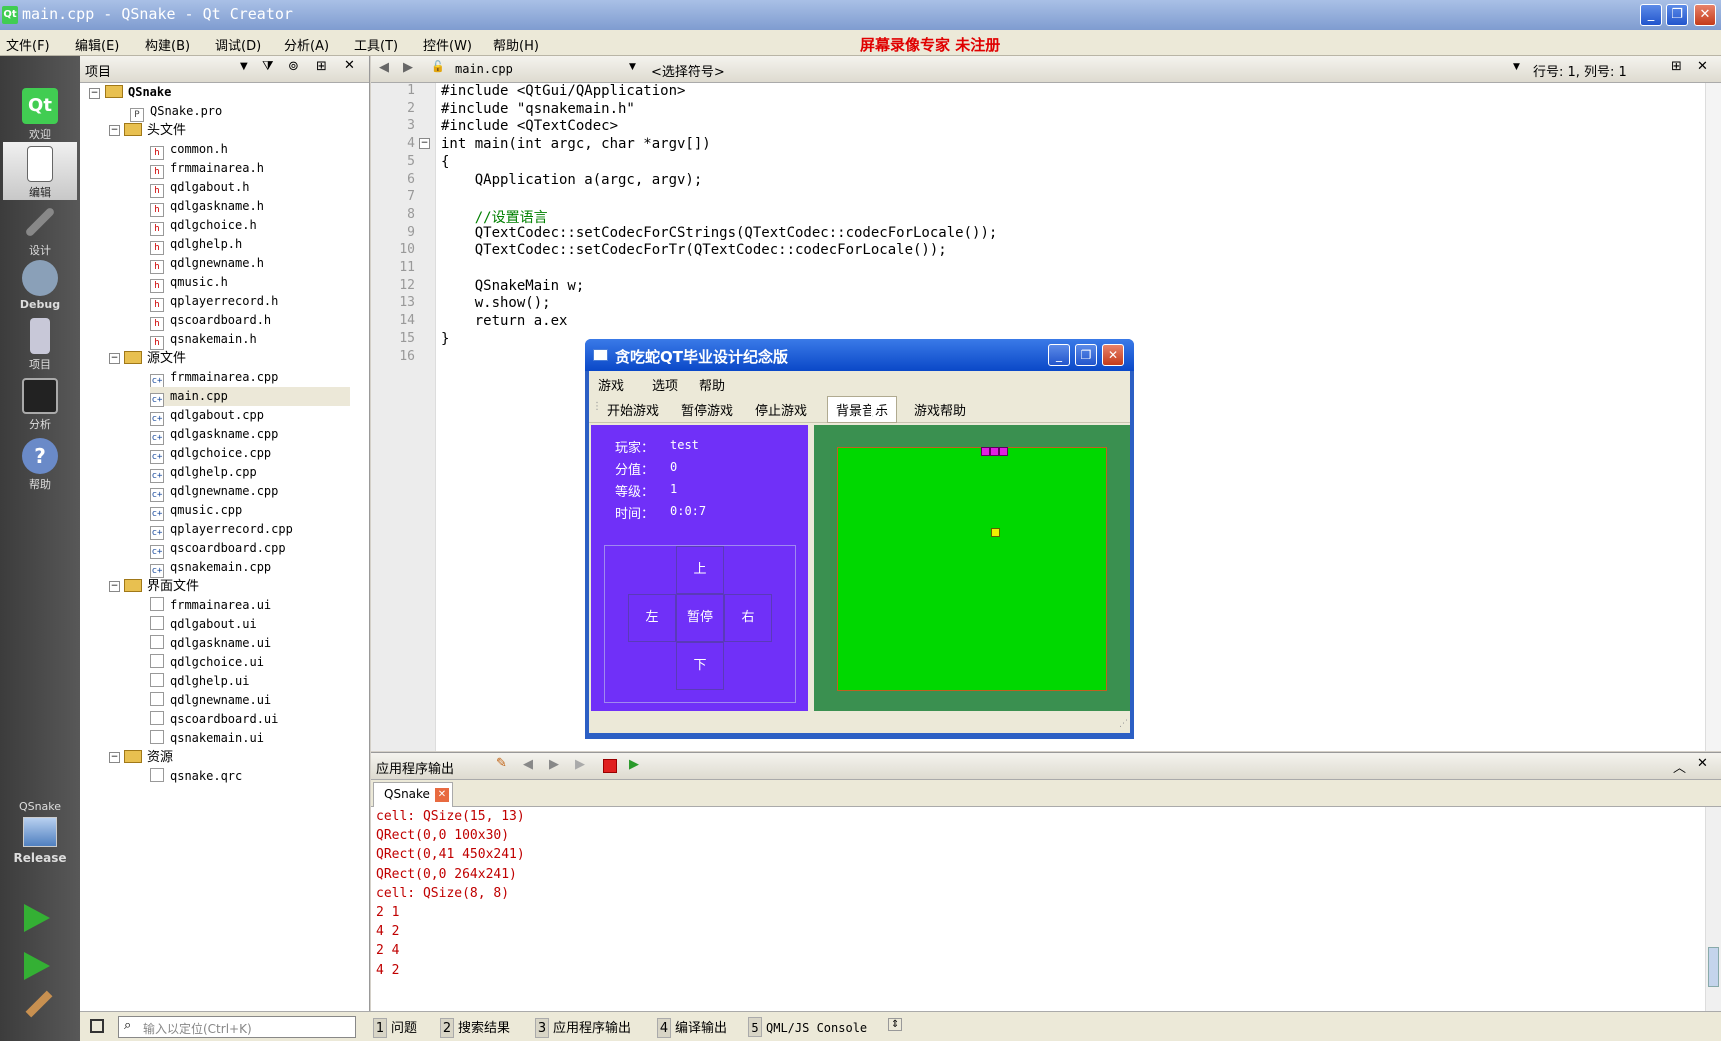 The image size is (1721, 1041). Describe the element at coordinates (516, 44) in the screenshot. I see `menu-help: 帮助(H)` at that location.